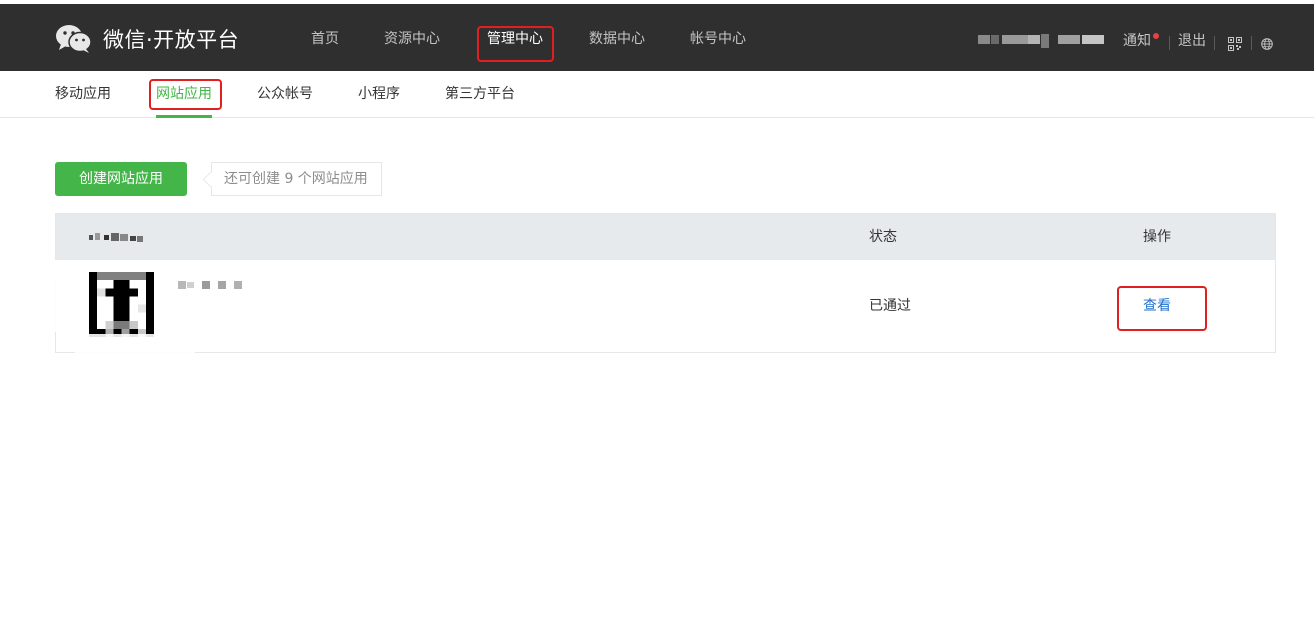  I want to click on tab-mini-program: 小程序, so click(379, 94).